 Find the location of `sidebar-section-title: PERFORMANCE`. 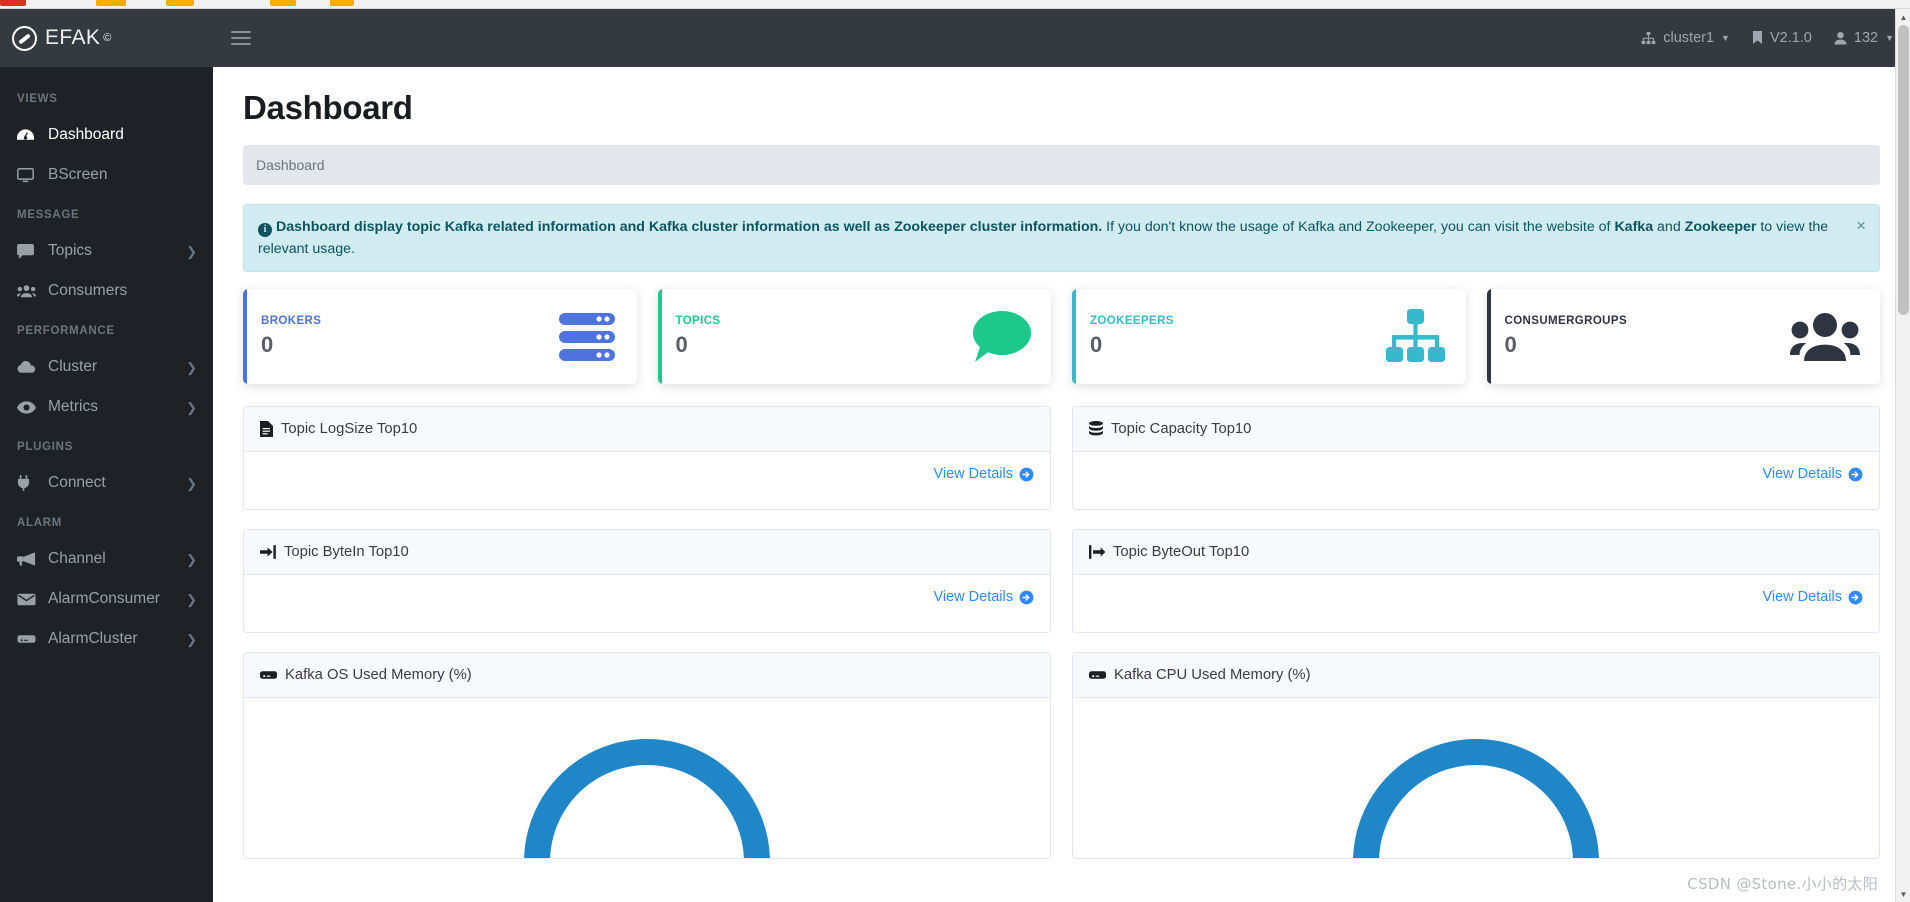

sidebar-section-title: PERFORMANCE is located at coordinates (66, 331).